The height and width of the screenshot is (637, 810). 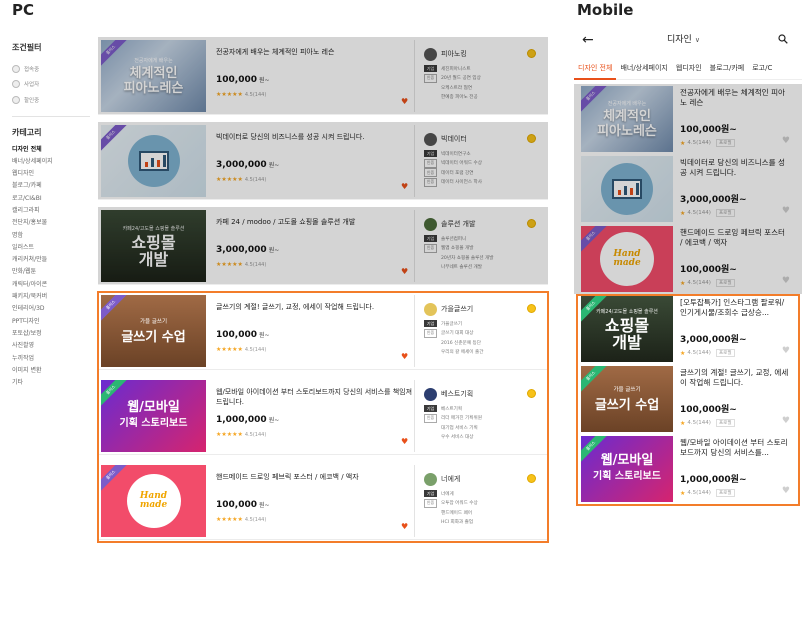 I want to click on service-thumbnail: 플러스, so click(x=153, y=161).